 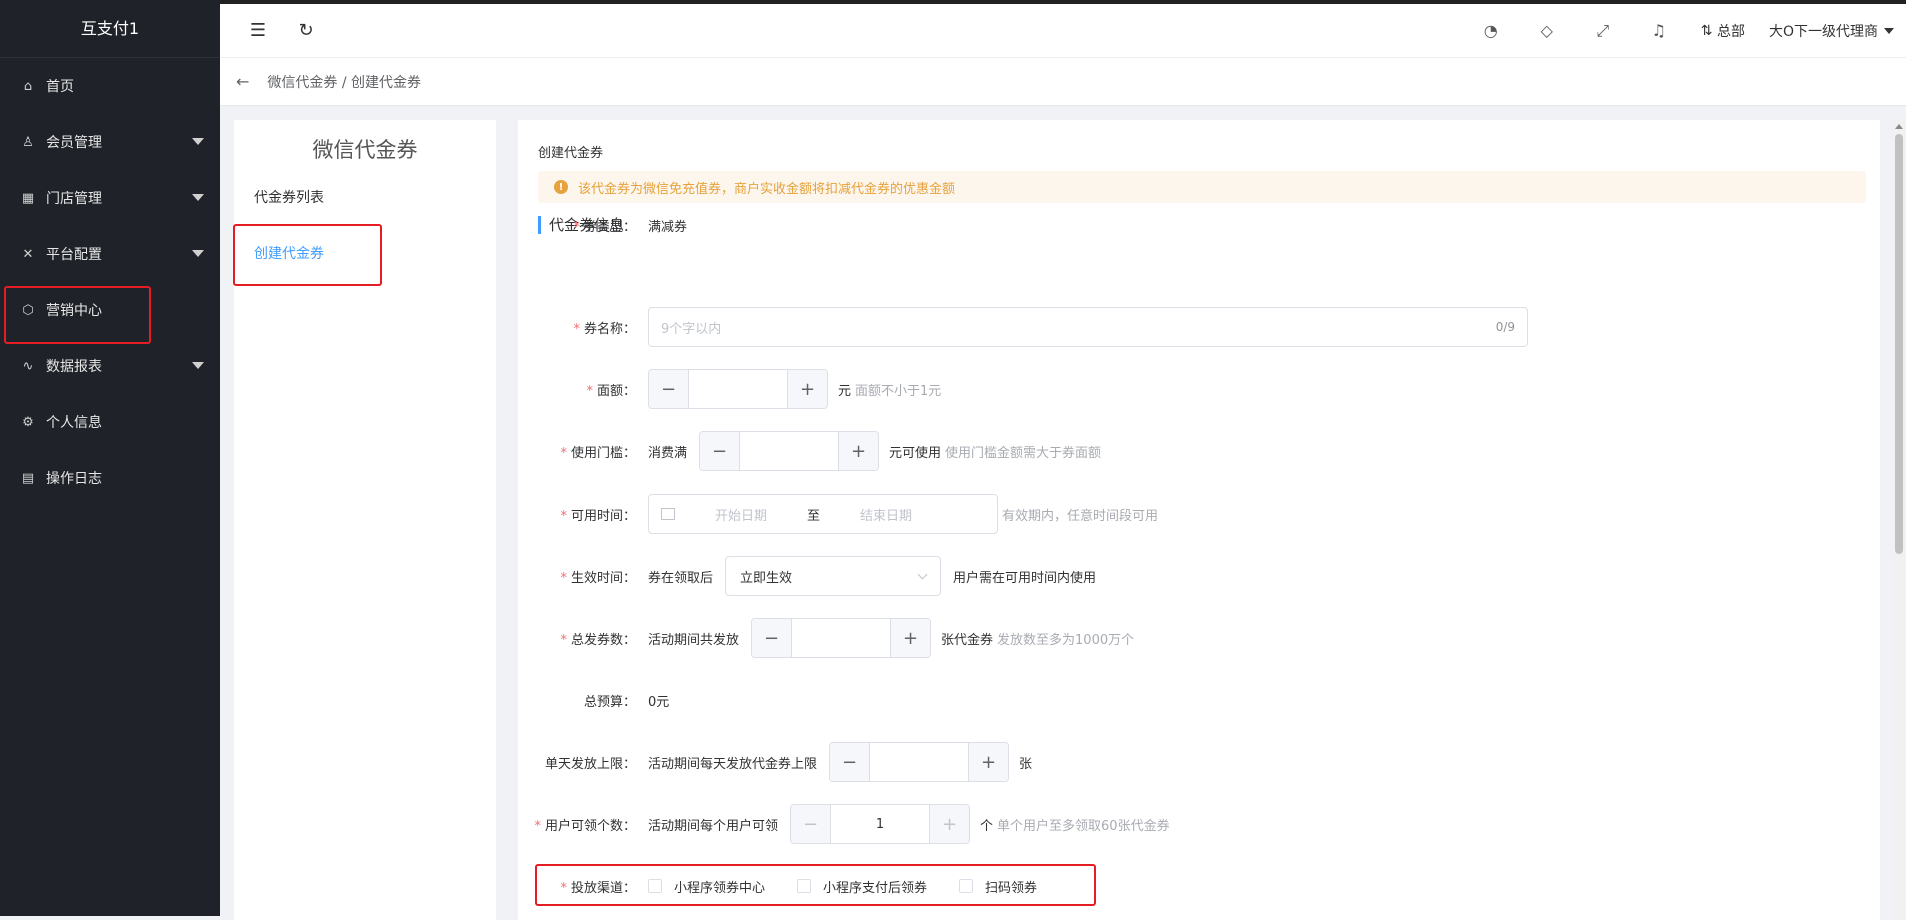 What do you see at coordinates (110, 422) in the screenshot?
I see `sidebar-item-6: ⚙ 个人信息` at bounding box center [110, 422].